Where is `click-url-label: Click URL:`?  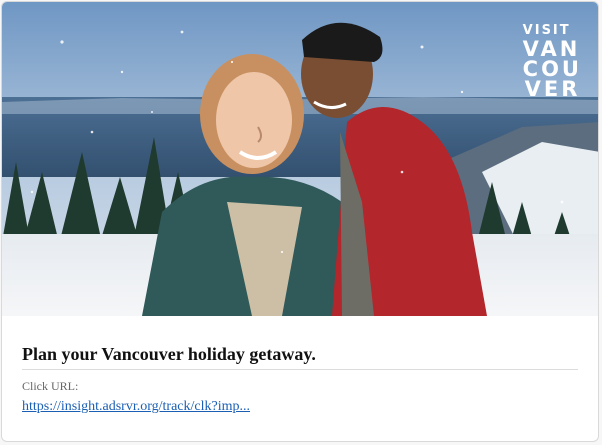
click-url-label: Click URL: is located at coordinates (50, 386).